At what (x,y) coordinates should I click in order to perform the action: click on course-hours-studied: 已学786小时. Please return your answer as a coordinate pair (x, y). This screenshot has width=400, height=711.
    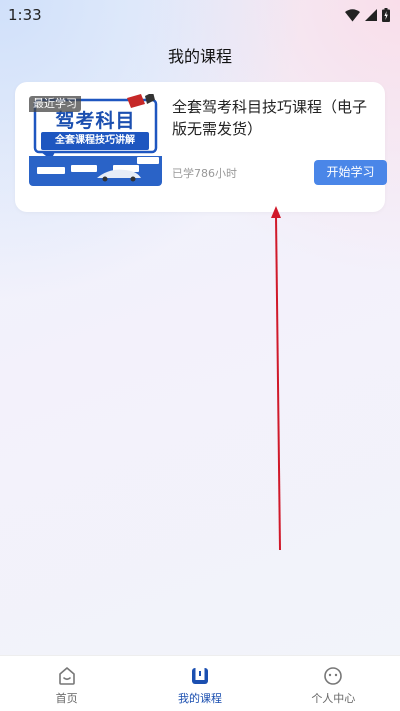
    Looking at the image, I should click on (204, 173).